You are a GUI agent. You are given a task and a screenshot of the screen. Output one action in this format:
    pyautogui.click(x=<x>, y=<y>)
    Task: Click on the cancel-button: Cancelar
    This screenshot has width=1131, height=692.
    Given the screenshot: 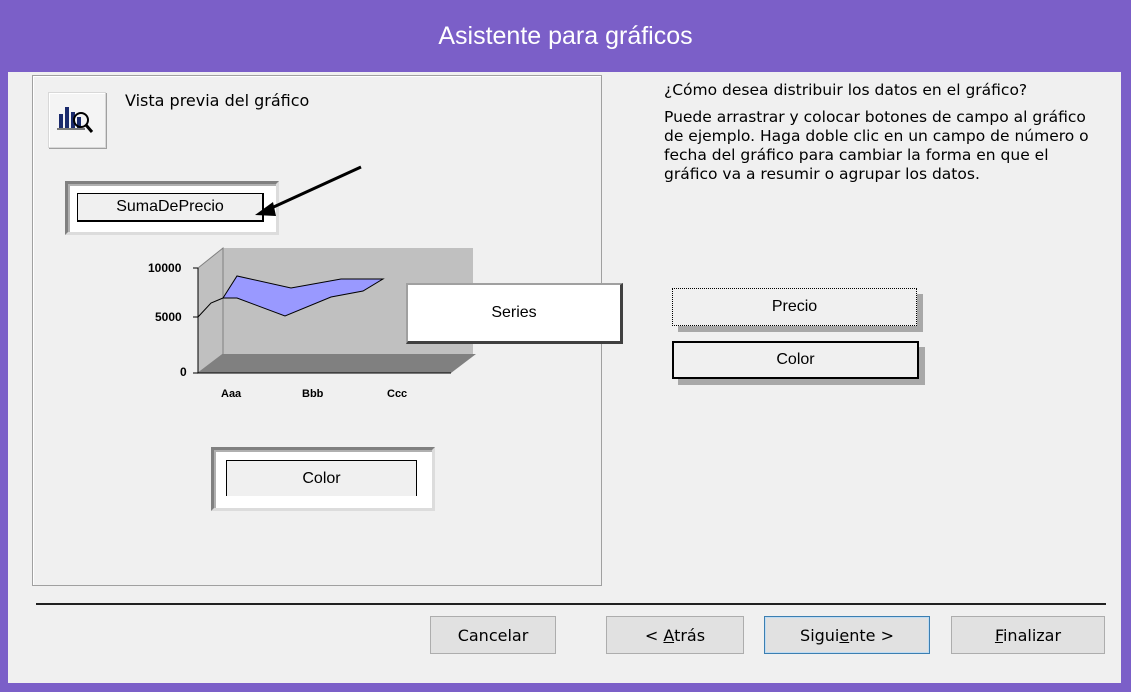 What is the action you would take?
    pyautogui.click(x=493, y=635)
    